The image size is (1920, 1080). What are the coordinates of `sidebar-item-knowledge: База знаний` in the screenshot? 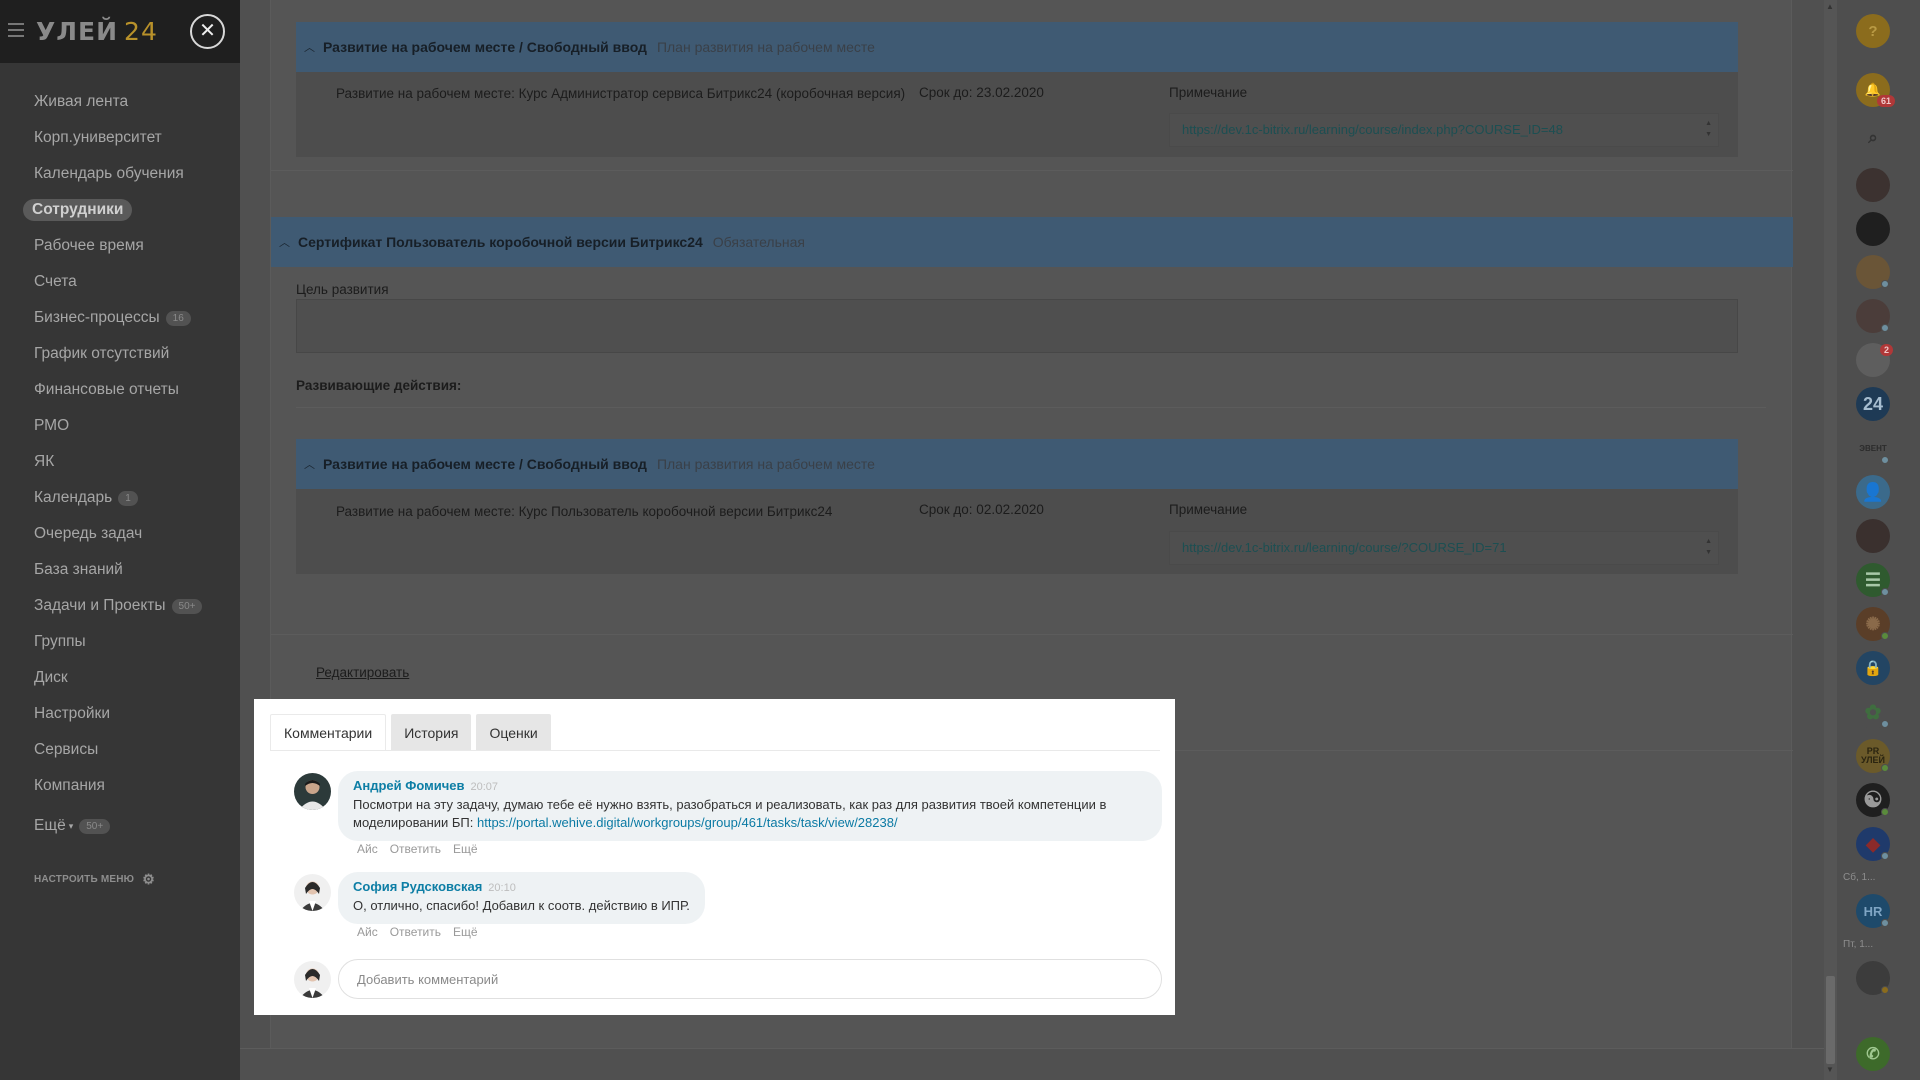 It's located at (120, 570).